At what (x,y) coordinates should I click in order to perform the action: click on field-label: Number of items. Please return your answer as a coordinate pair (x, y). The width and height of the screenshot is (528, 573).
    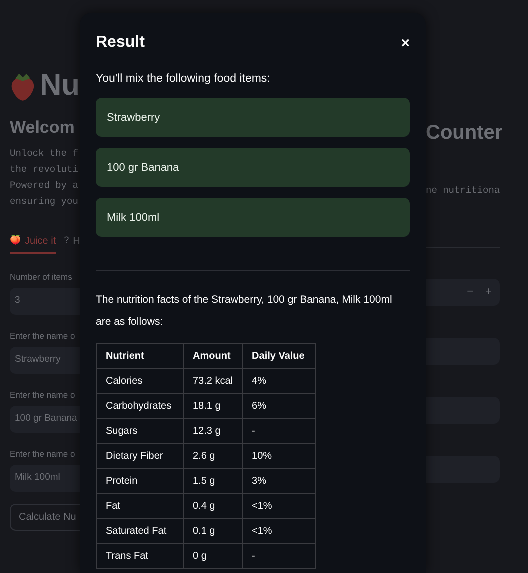
    Looking at the image, I should click on (42, 277).